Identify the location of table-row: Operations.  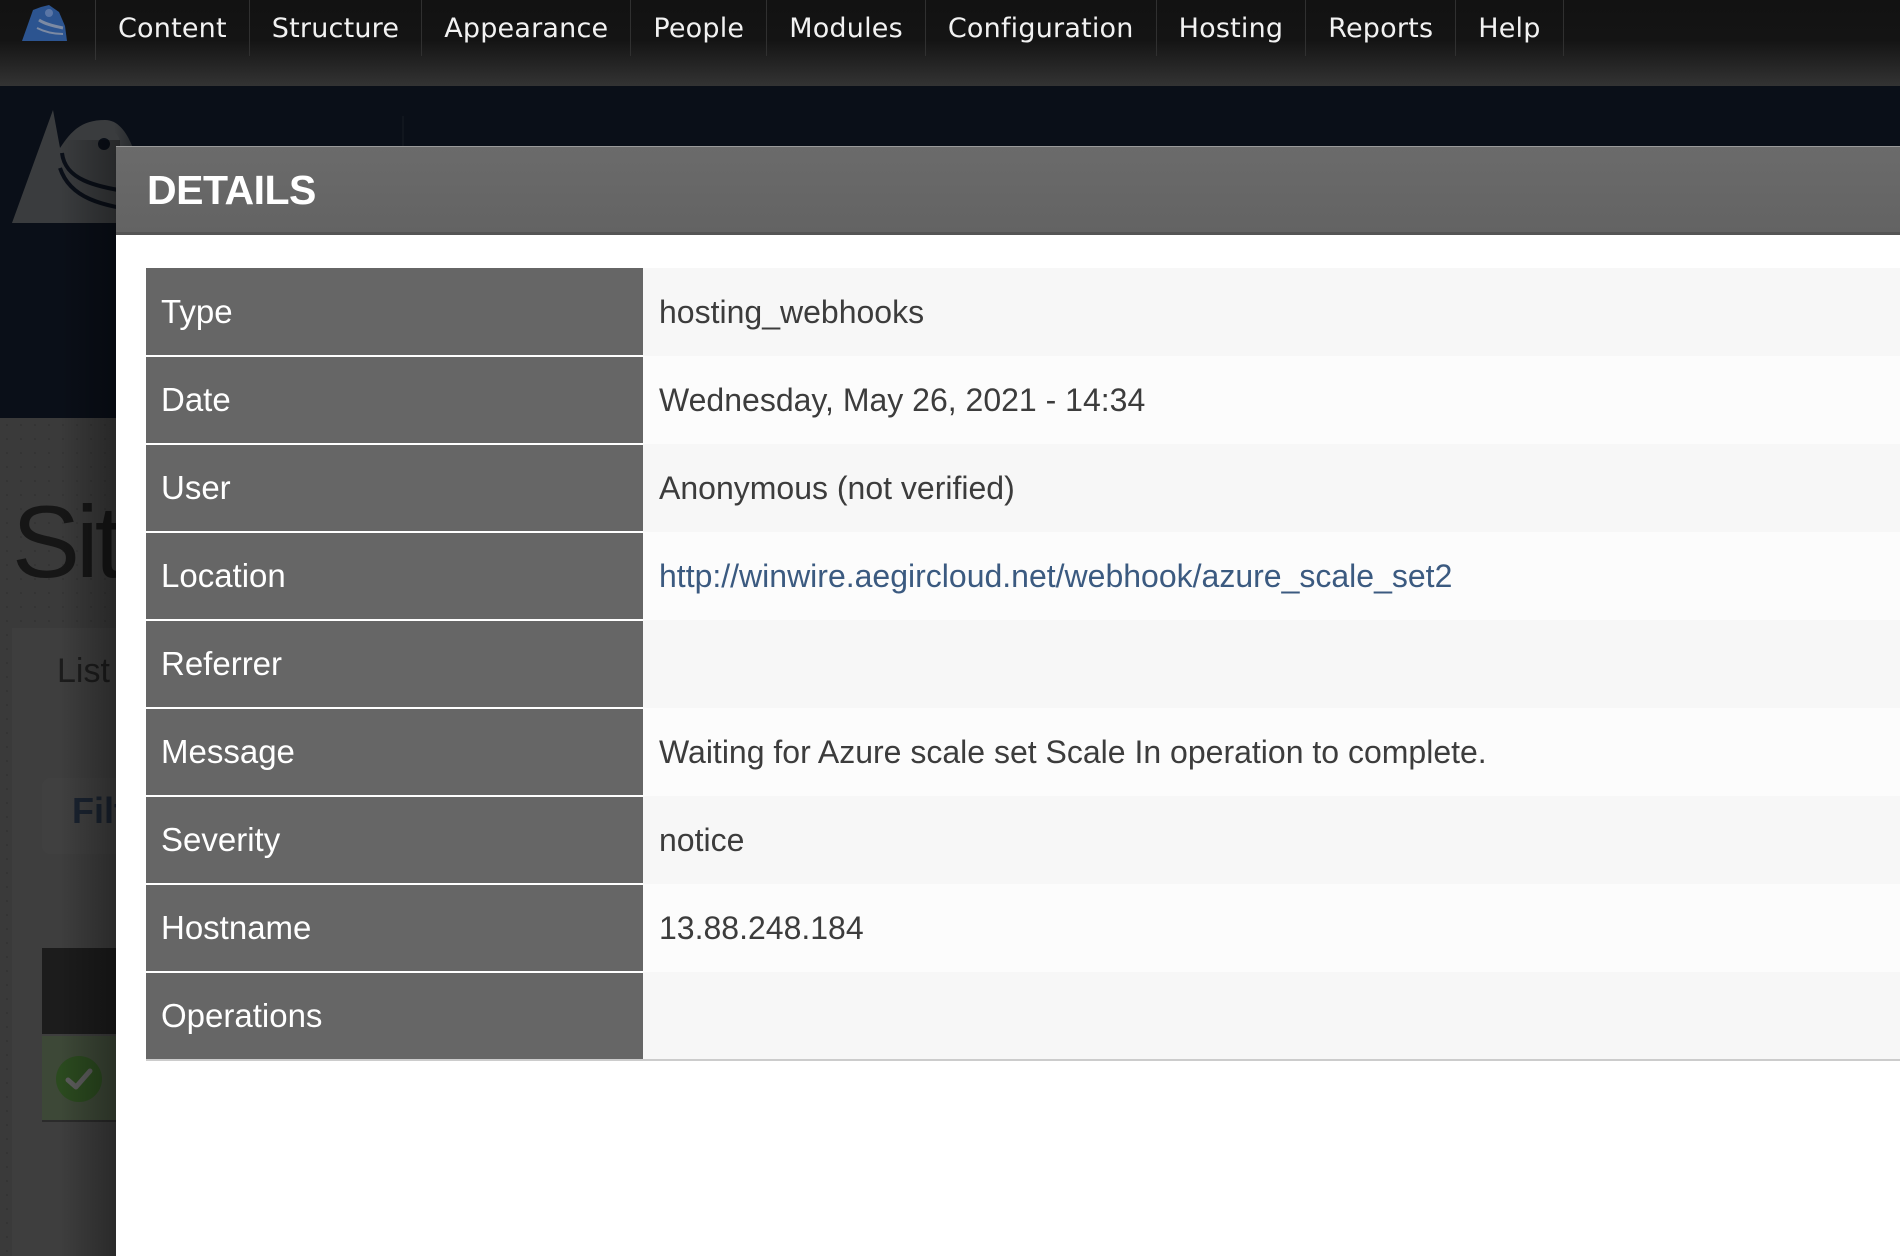
(1023, 1016).